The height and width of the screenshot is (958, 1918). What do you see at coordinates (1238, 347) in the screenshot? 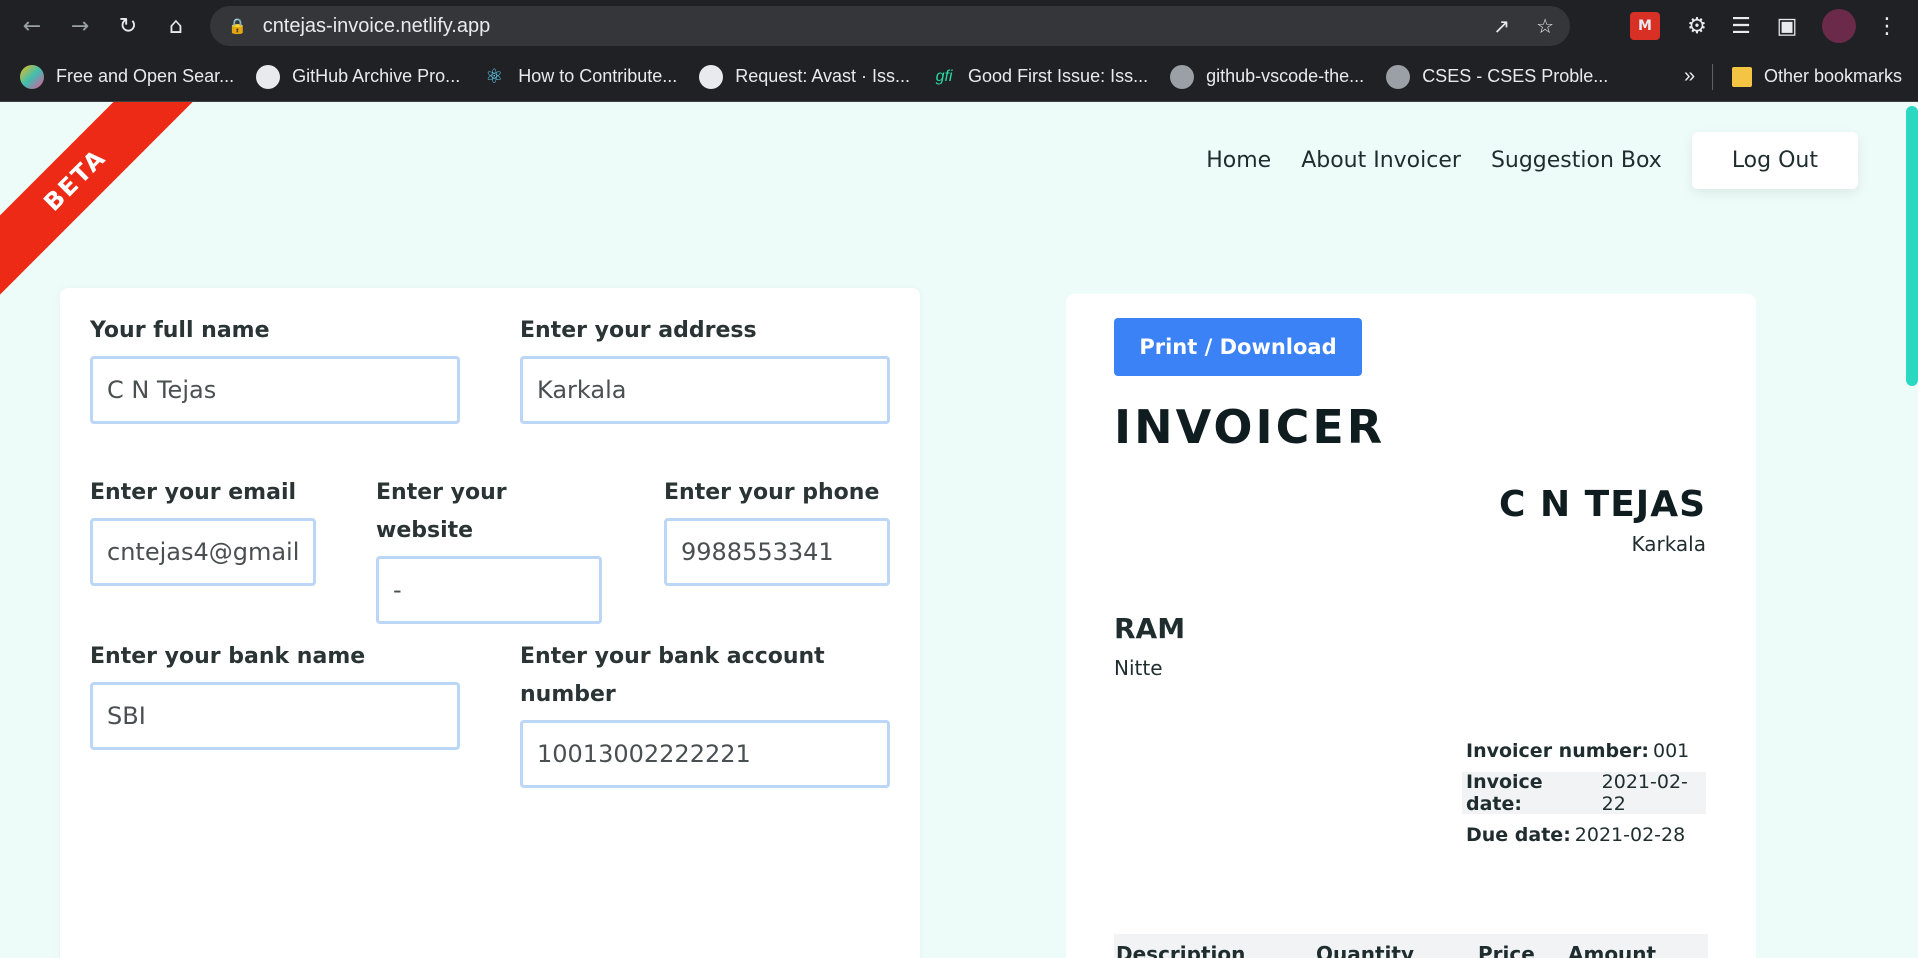
I see `print-download-button: Print / Download` at bounding box center [1238, 347].